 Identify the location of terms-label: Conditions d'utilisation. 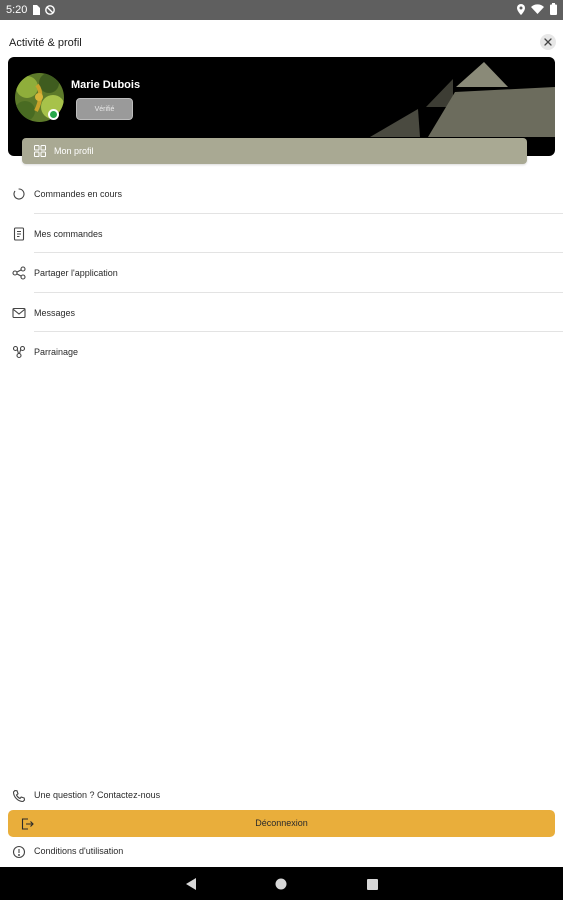
(79, 851).